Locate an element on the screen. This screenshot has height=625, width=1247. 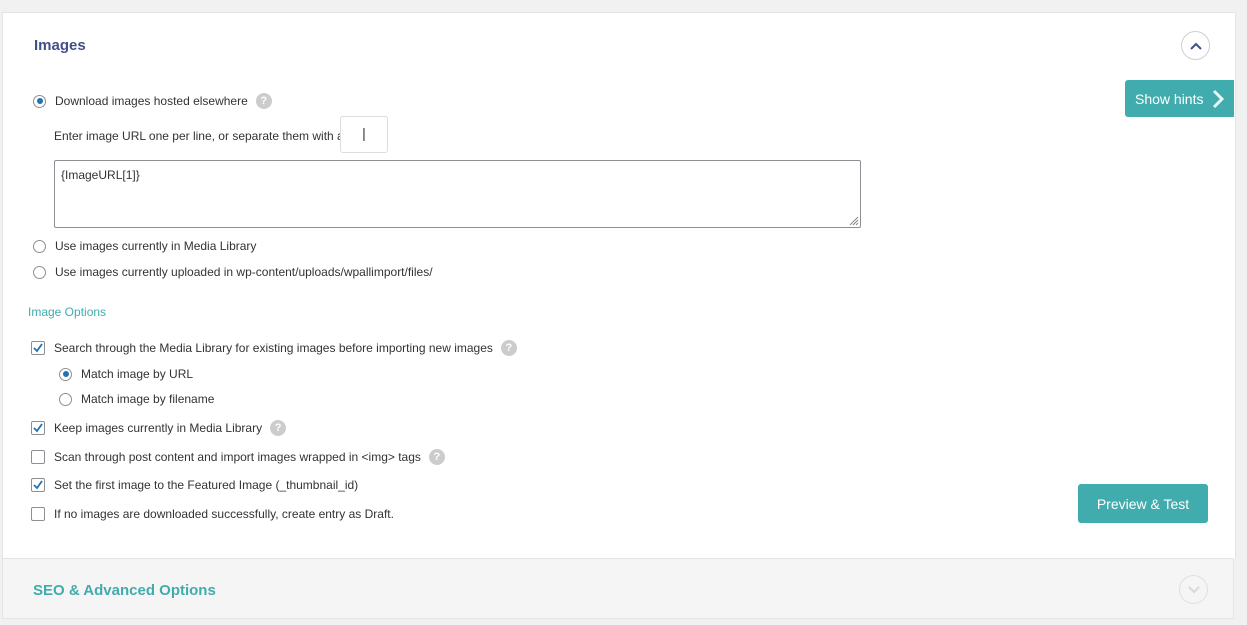
match-filename-radio is located at coordinates (65, 399).